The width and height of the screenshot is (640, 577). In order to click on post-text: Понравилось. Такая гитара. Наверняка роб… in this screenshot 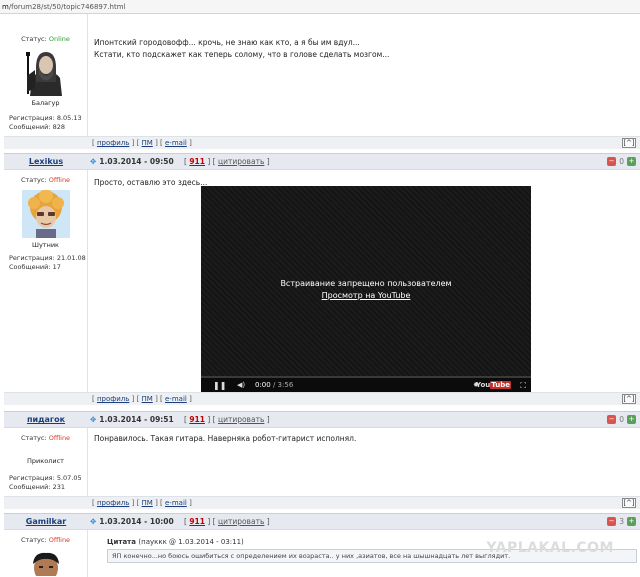, I will do `click(225, 438)`.